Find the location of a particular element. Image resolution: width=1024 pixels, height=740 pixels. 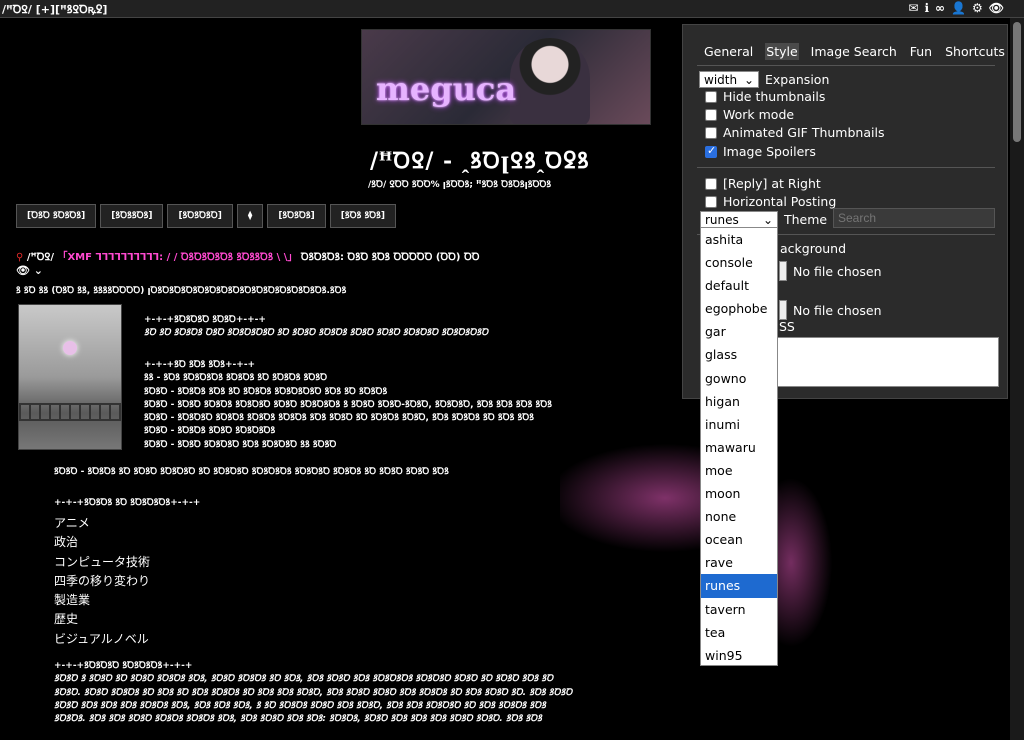

theme-option-tavern: tavern is located at coordinates (739, 609).